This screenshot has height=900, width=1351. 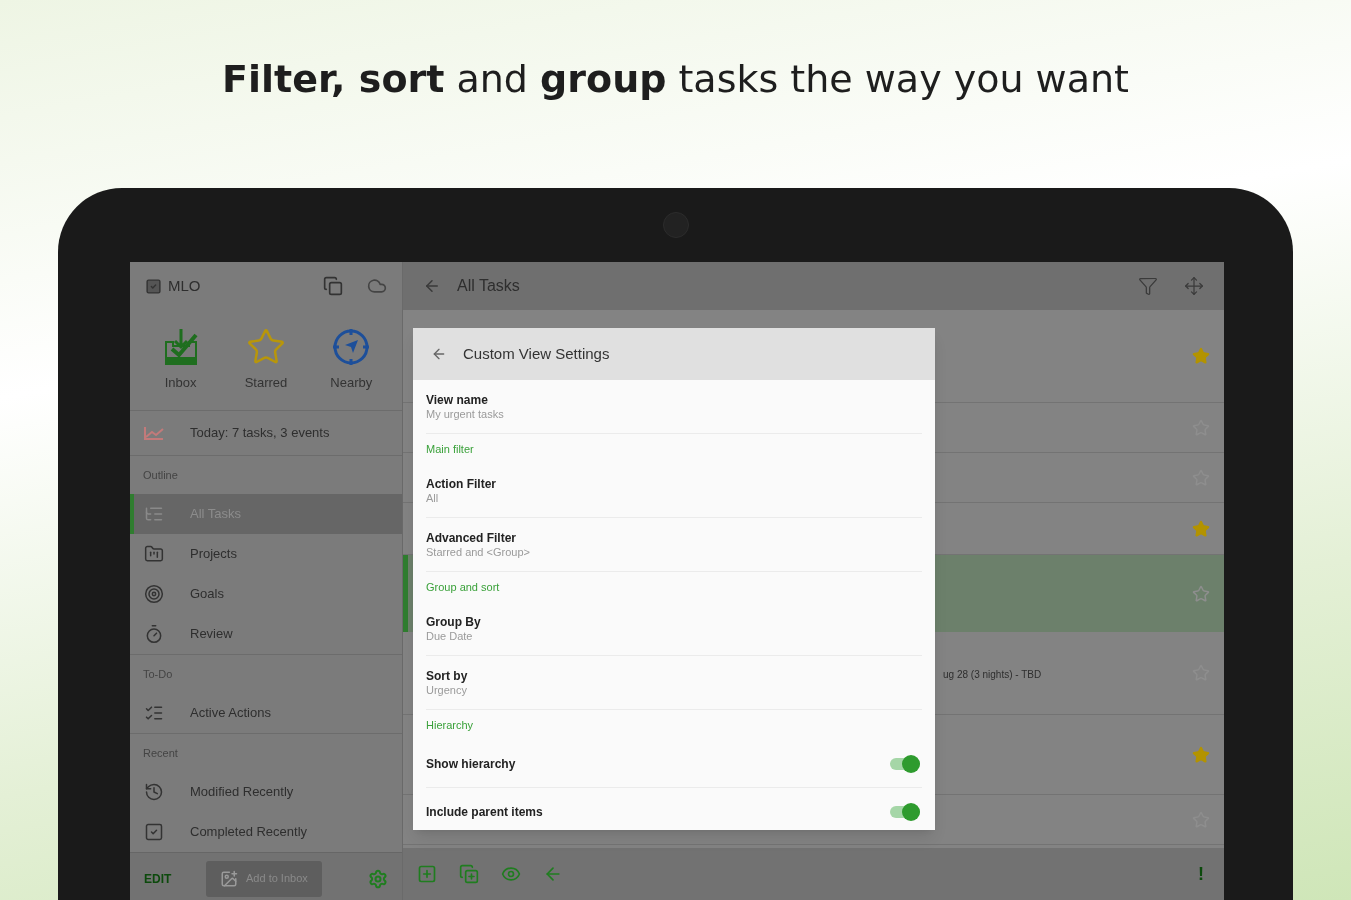 What do you see at coordinates (266, 832) in the screenshot?
I see `sidebar-item: Completed Recently` at bounding box center [266, 832].